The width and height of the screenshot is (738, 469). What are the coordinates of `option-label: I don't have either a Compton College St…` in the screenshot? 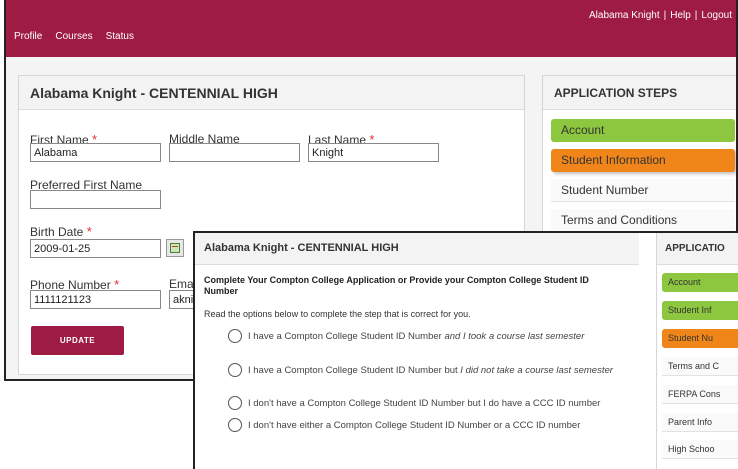 It's located at (414, 425).